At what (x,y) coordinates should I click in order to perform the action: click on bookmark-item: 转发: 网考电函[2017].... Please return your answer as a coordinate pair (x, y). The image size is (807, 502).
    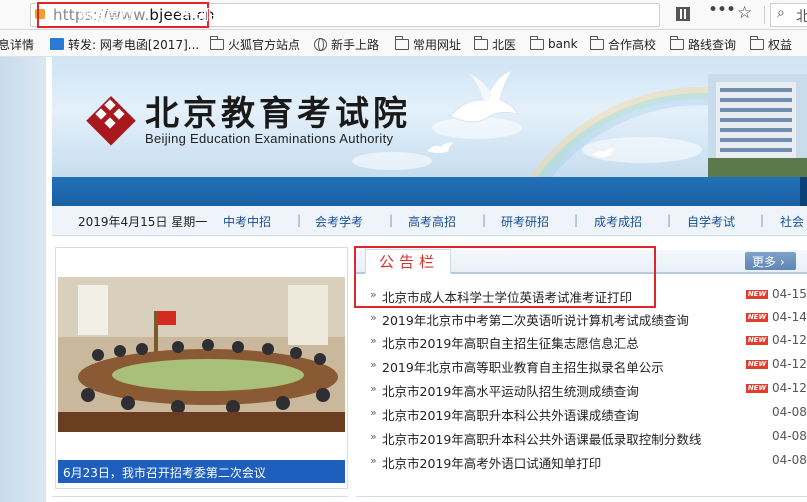
    Looking at the image, I should click on (124, 44).